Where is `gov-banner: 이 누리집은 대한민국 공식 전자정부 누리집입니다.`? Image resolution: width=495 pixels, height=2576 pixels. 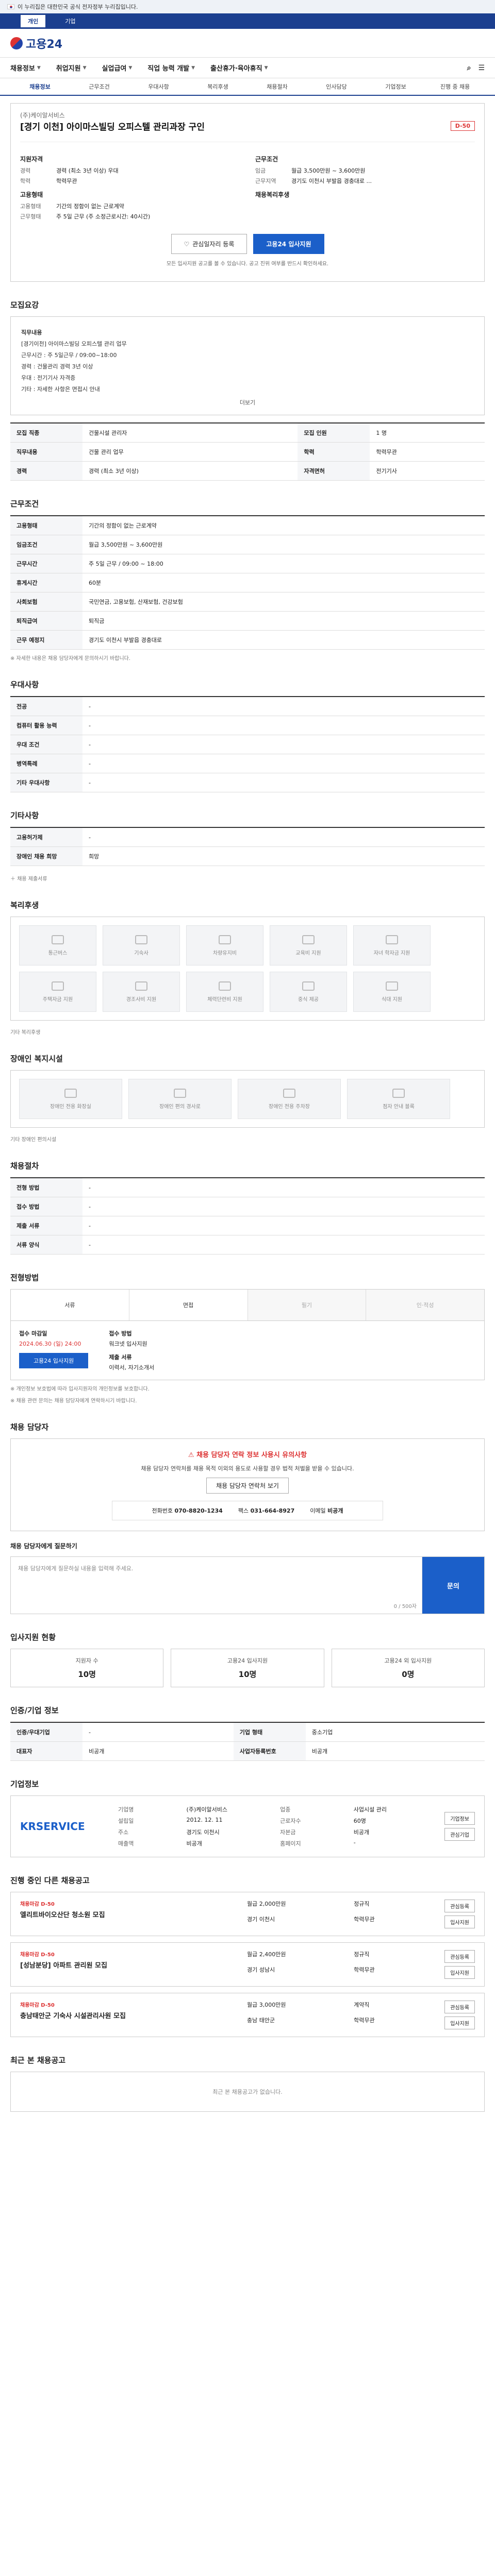 gov-banner: 이 누리집은 대한민국 공식 전자정부 누리집입니다. is located at coordinates (247, 6).